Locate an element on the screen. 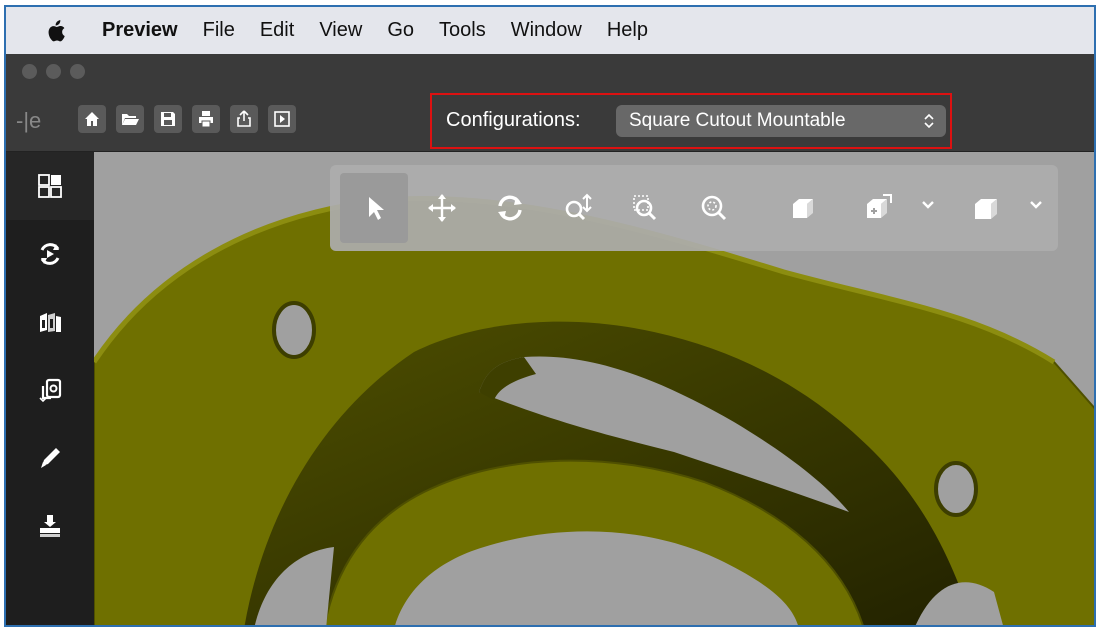  sidebar-views is located at coordinates (50, 322).